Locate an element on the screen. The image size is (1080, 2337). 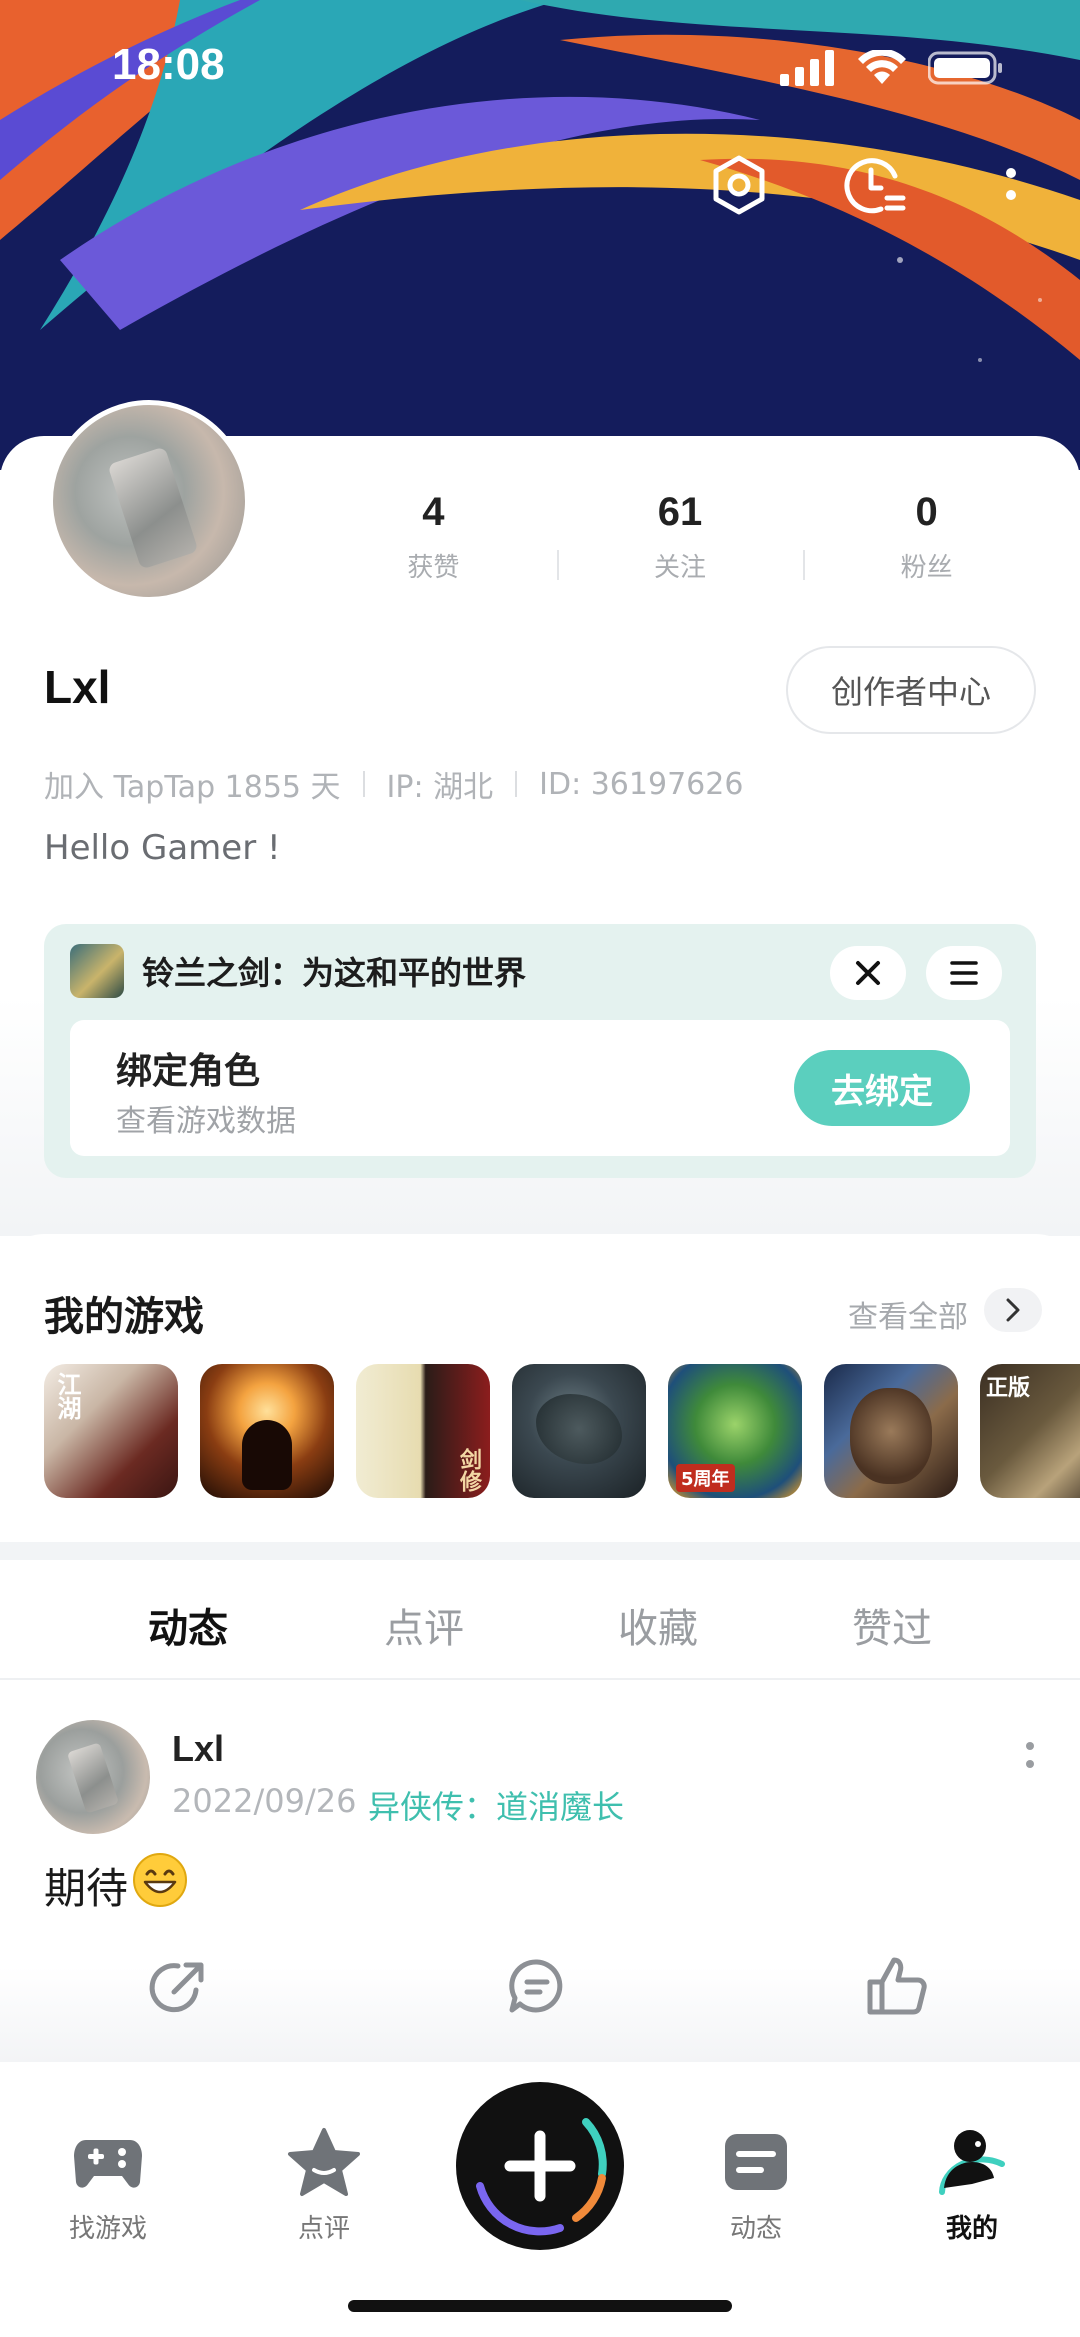
monk-silhouette is located at coordinates (267, 1455).